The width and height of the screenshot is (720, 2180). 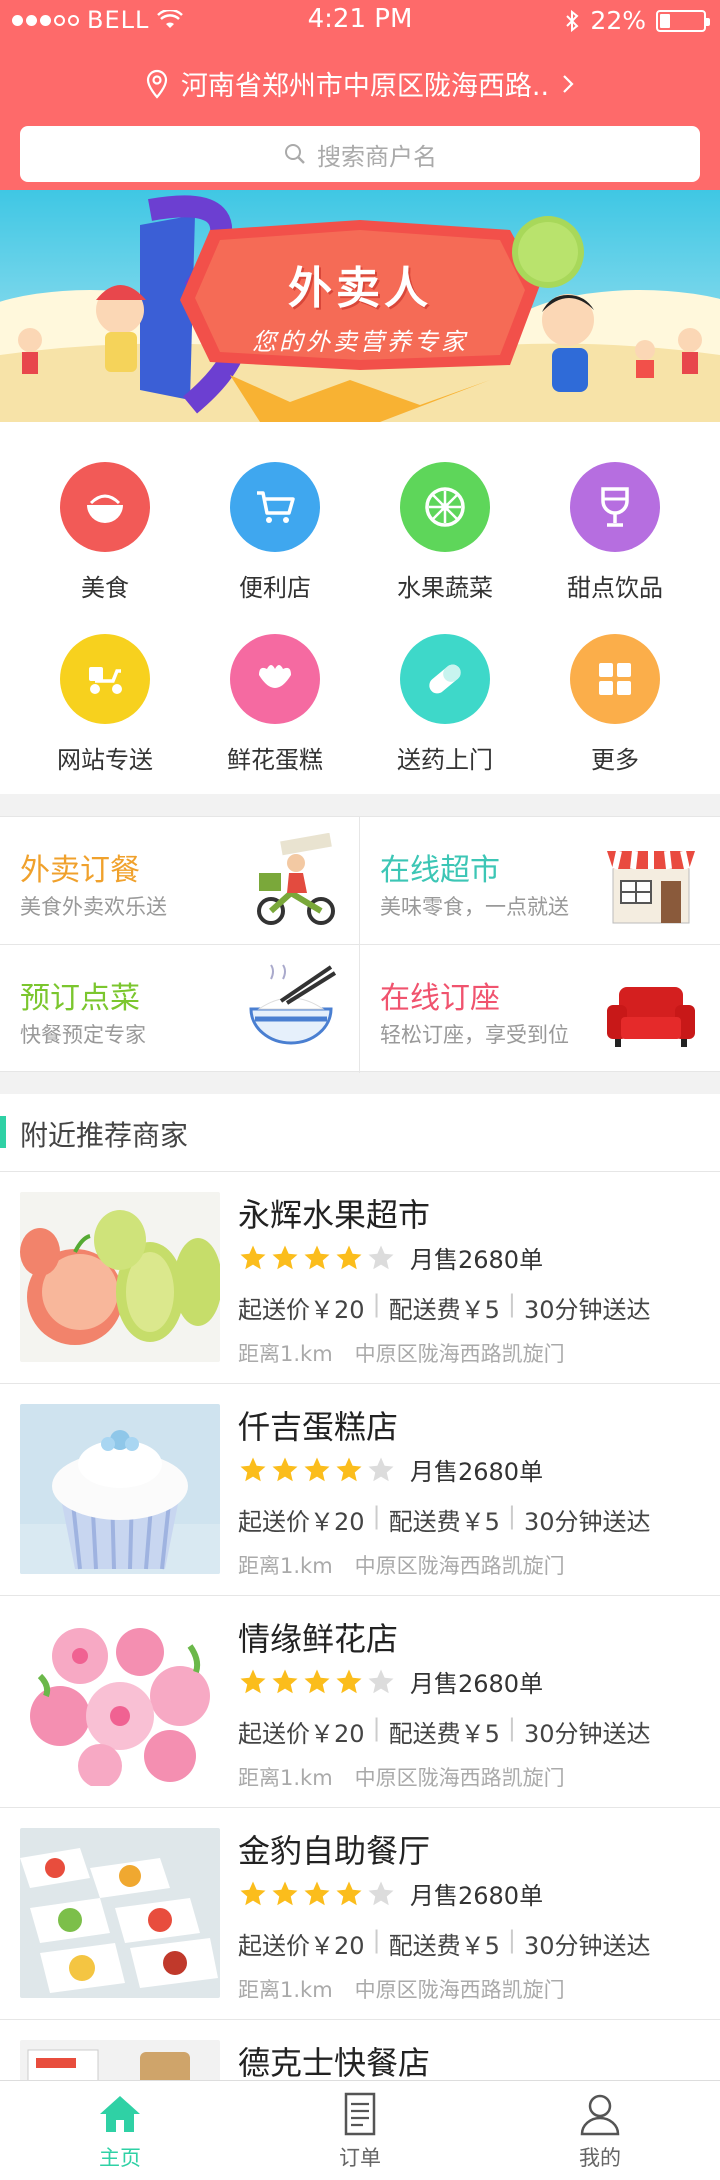 What do you see at coordinates (120, 2130) in the screenshot?
I see `tab-home: 主页` at bounding box center [120, 2130].